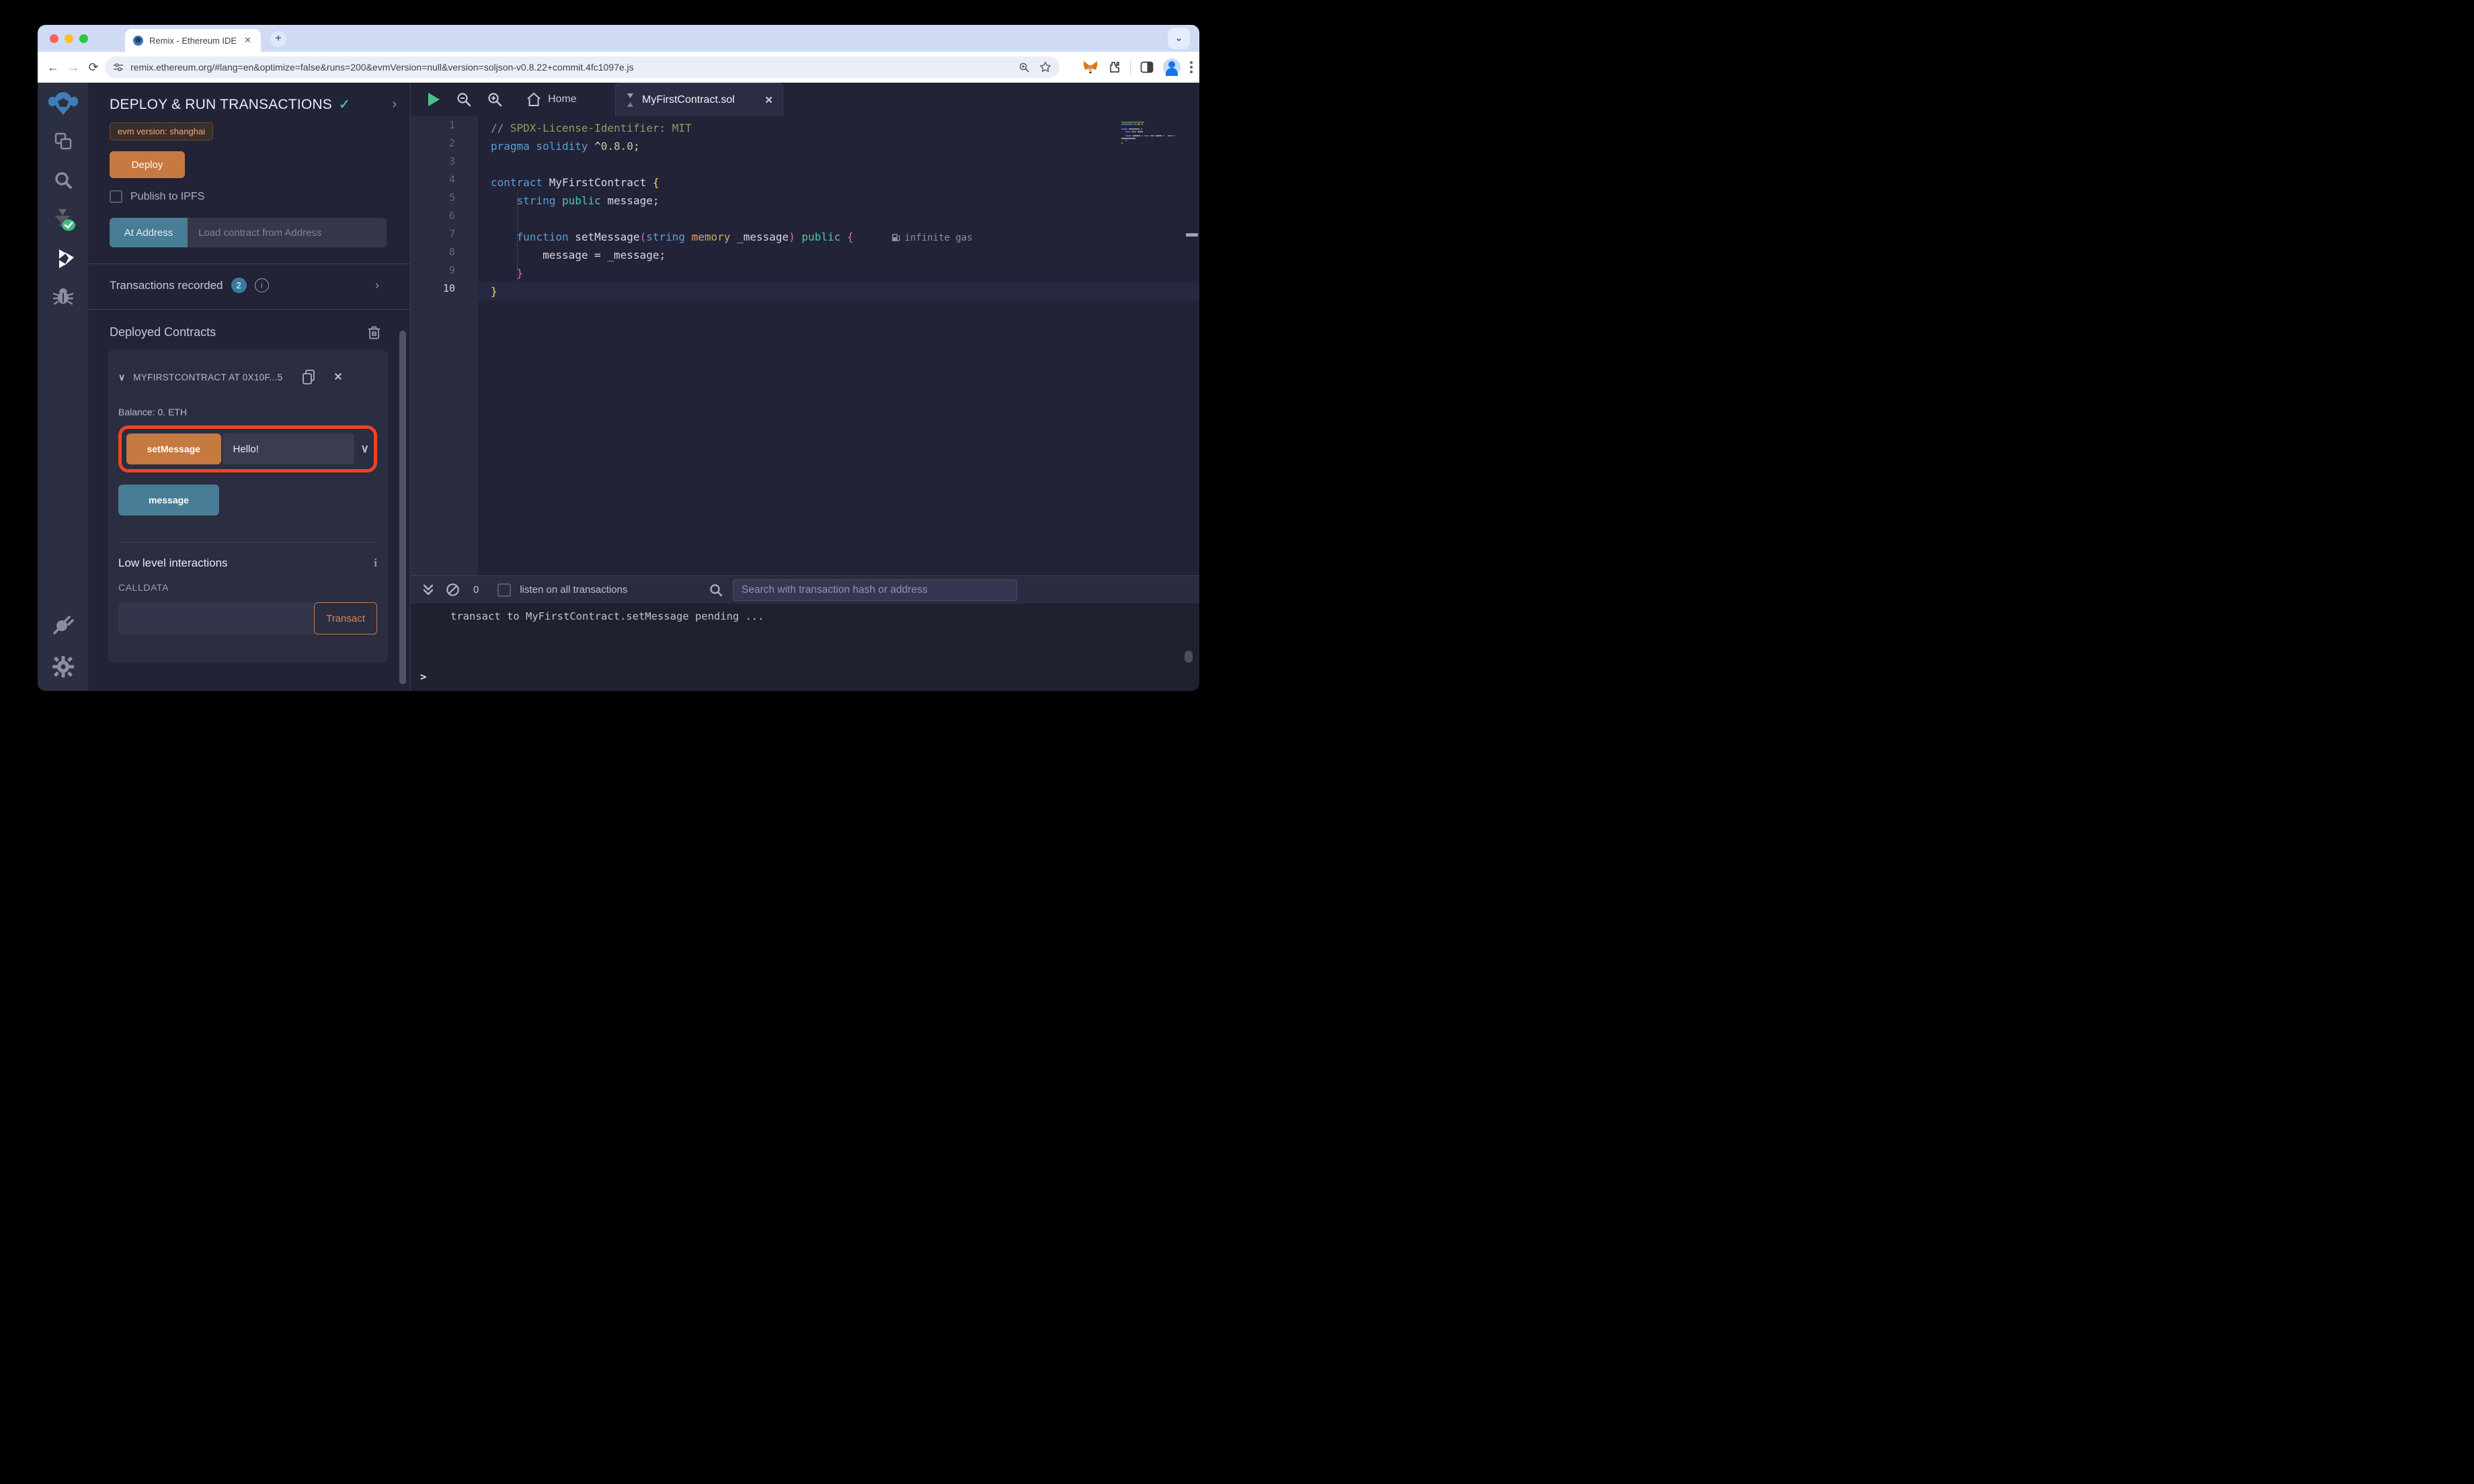 Image resolution: width=2474 pixels, height=1484 pixels. I want to click on remove-contract-icon: ✕, so click(337, 377).